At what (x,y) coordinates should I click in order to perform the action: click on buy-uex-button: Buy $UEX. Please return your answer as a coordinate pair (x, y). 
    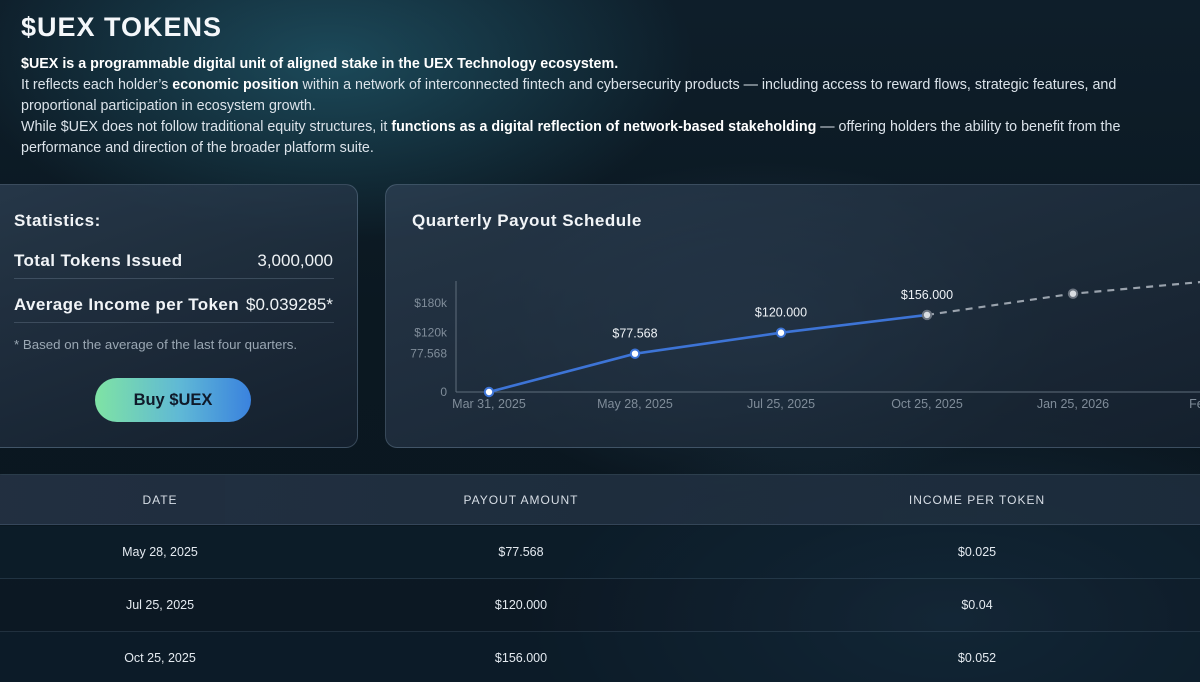
    Looking at the image, I should click on (173, 400).